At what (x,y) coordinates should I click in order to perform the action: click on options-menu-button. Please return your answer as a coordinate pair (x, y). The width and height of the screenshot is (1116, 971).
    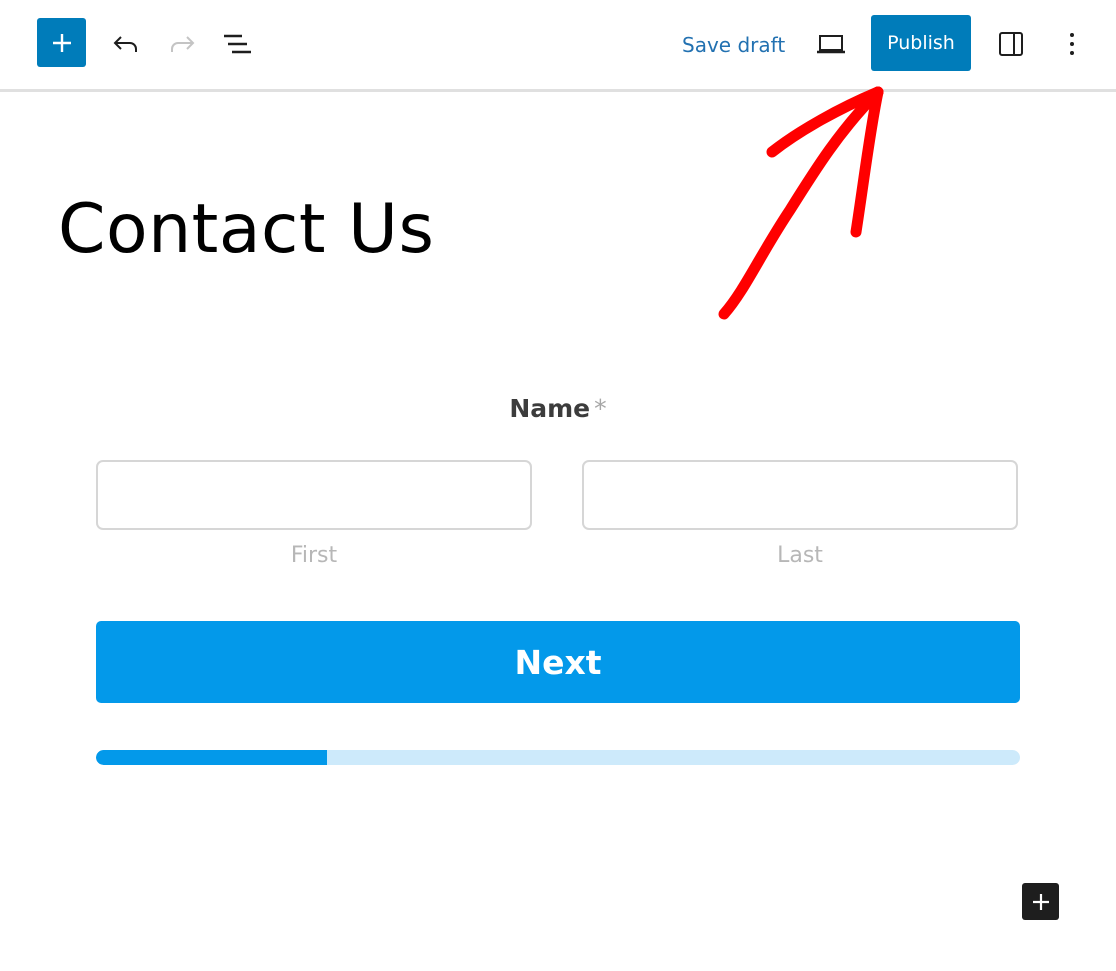
    Looking at the image, I should click on (1072, 44).